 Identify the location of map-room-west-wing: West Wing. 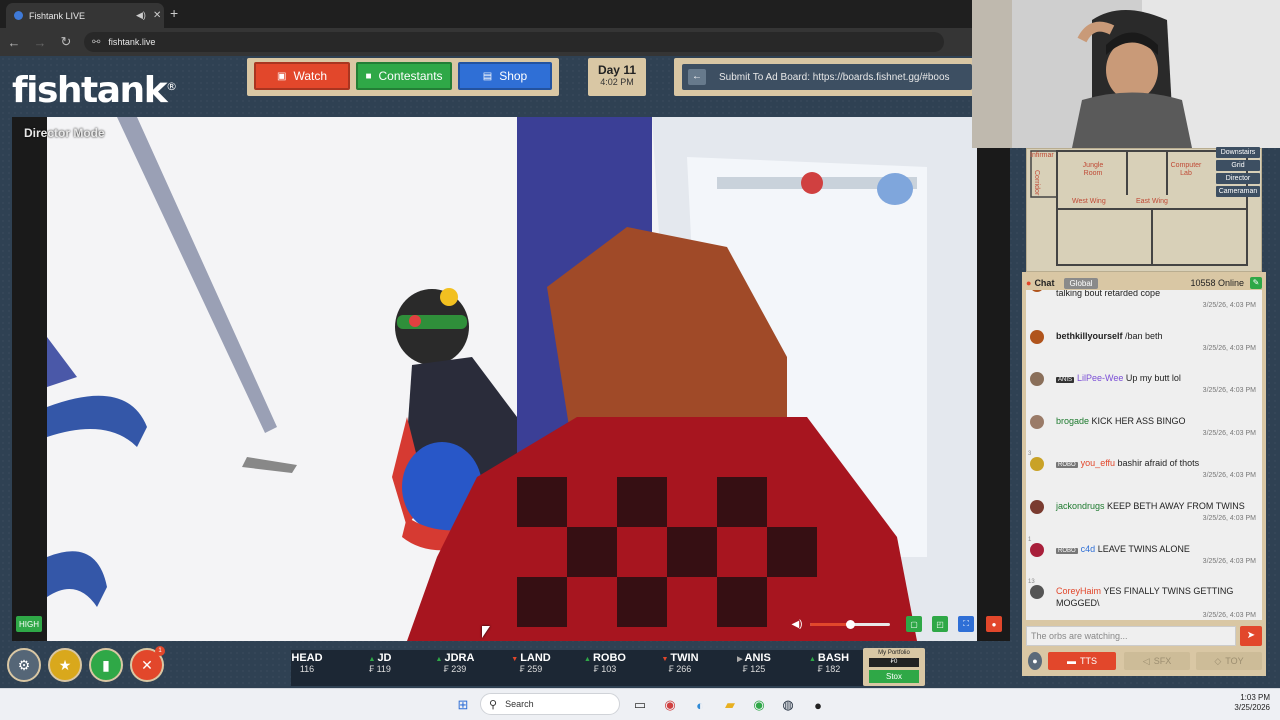
(1089, 202).